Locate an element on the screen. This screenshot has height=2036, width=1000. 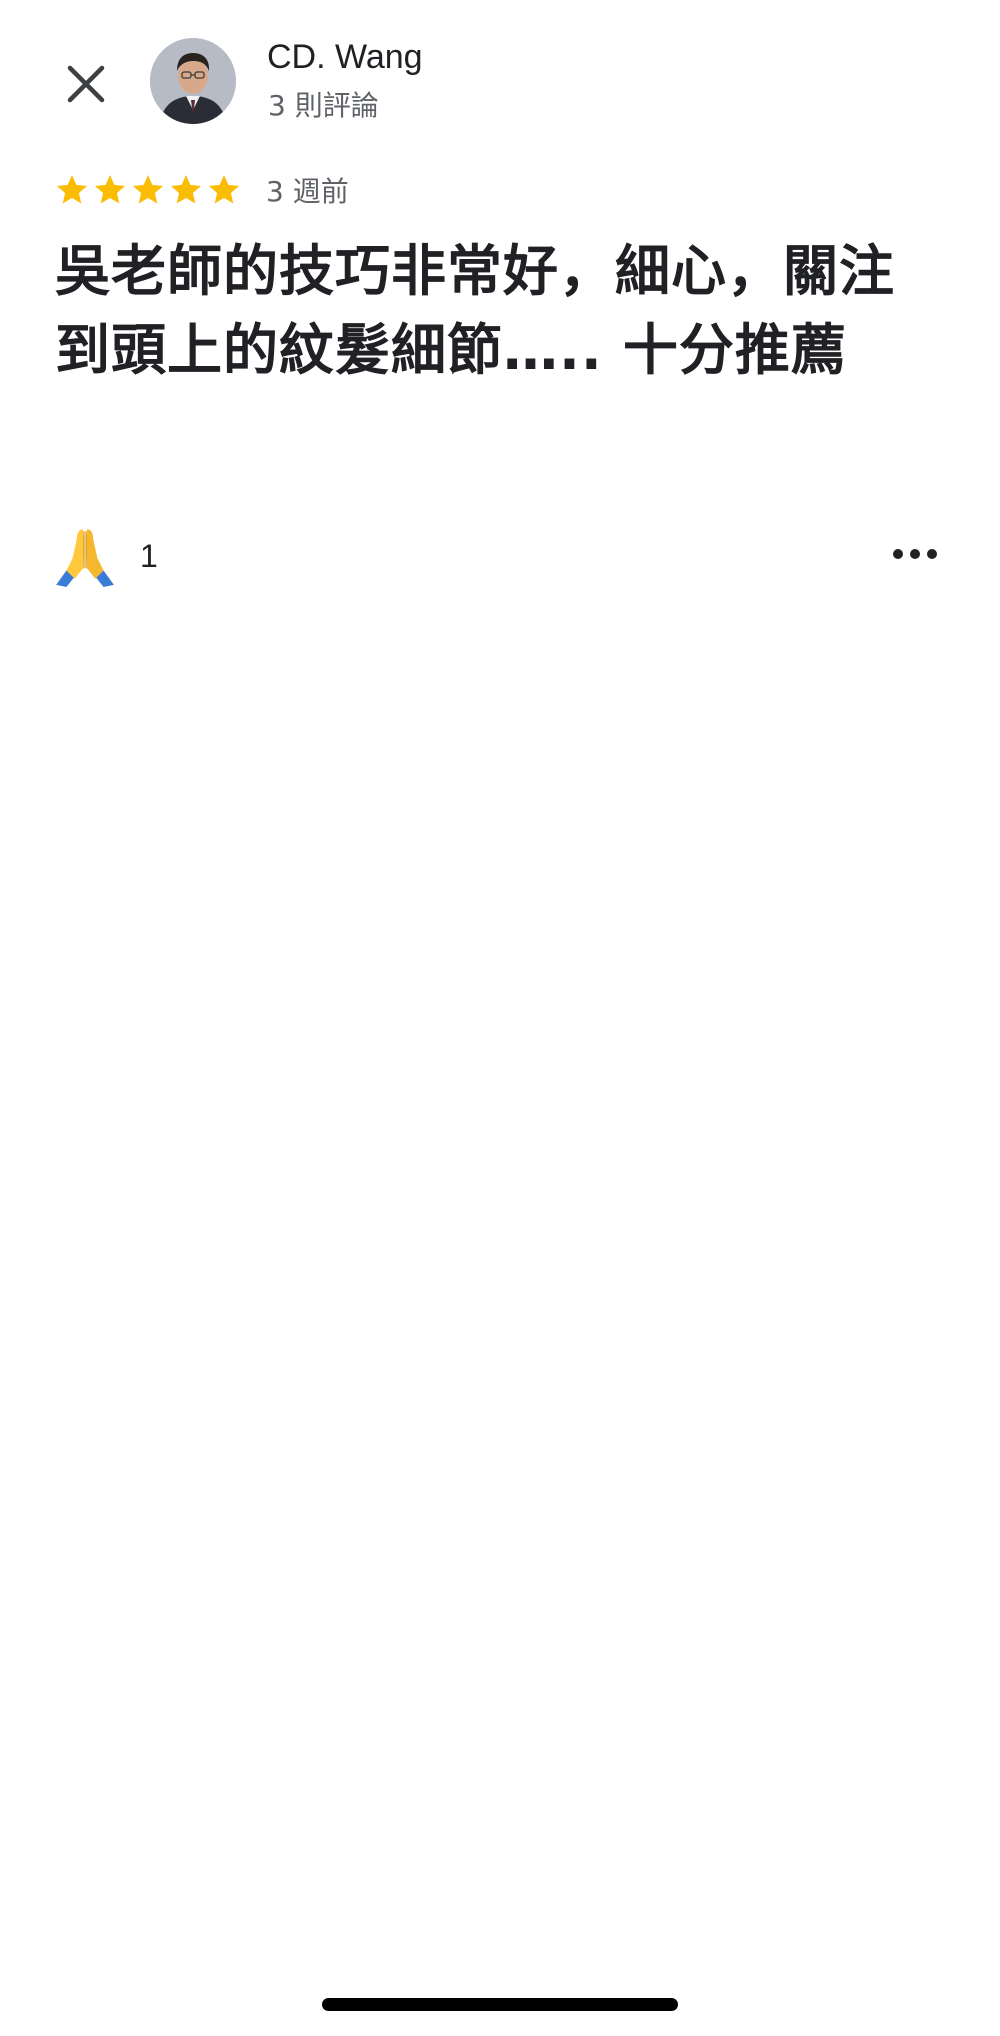
reviewer-name: CD. Wang is located at coordinates (345, 57).